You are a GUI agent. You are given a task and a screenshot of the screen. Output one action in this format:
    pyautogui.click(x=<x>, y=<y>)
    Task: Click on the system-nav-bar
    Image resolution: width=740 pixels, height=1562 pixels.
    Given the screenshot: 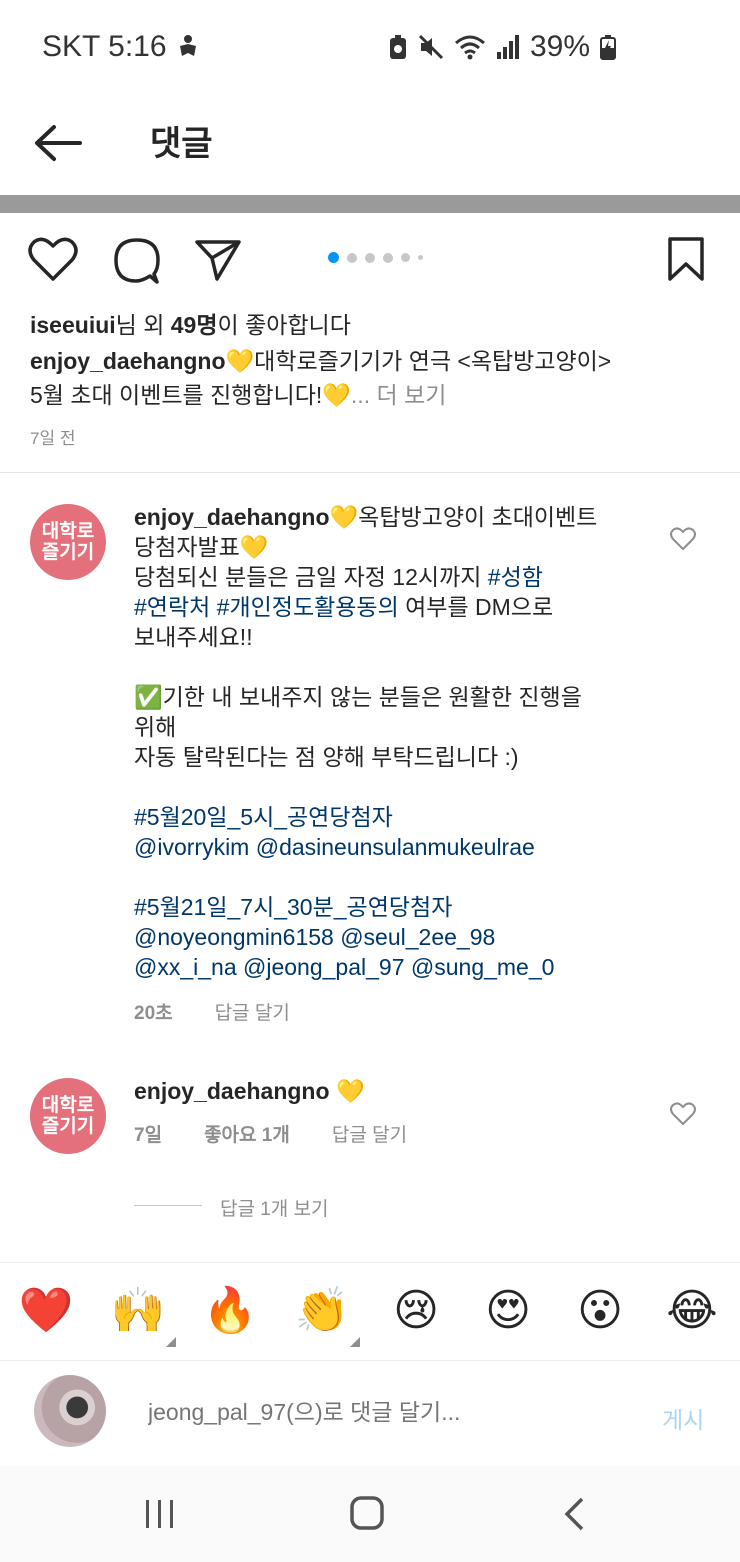 What is the action you would take?
    pyautogui.click(x=370, y=1514)
    